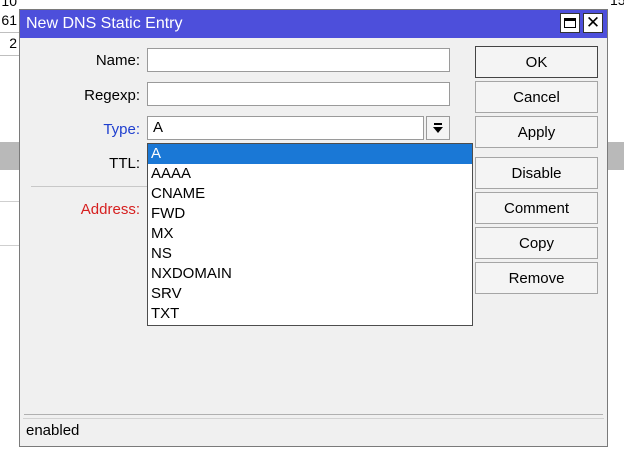 The width and height of the screenshot is (624, 470). What do you see at coordinates (310, 174) in the screenshot?
I see `dropdown-option-aaaa: AAAA` at bounding box center [310, 174].